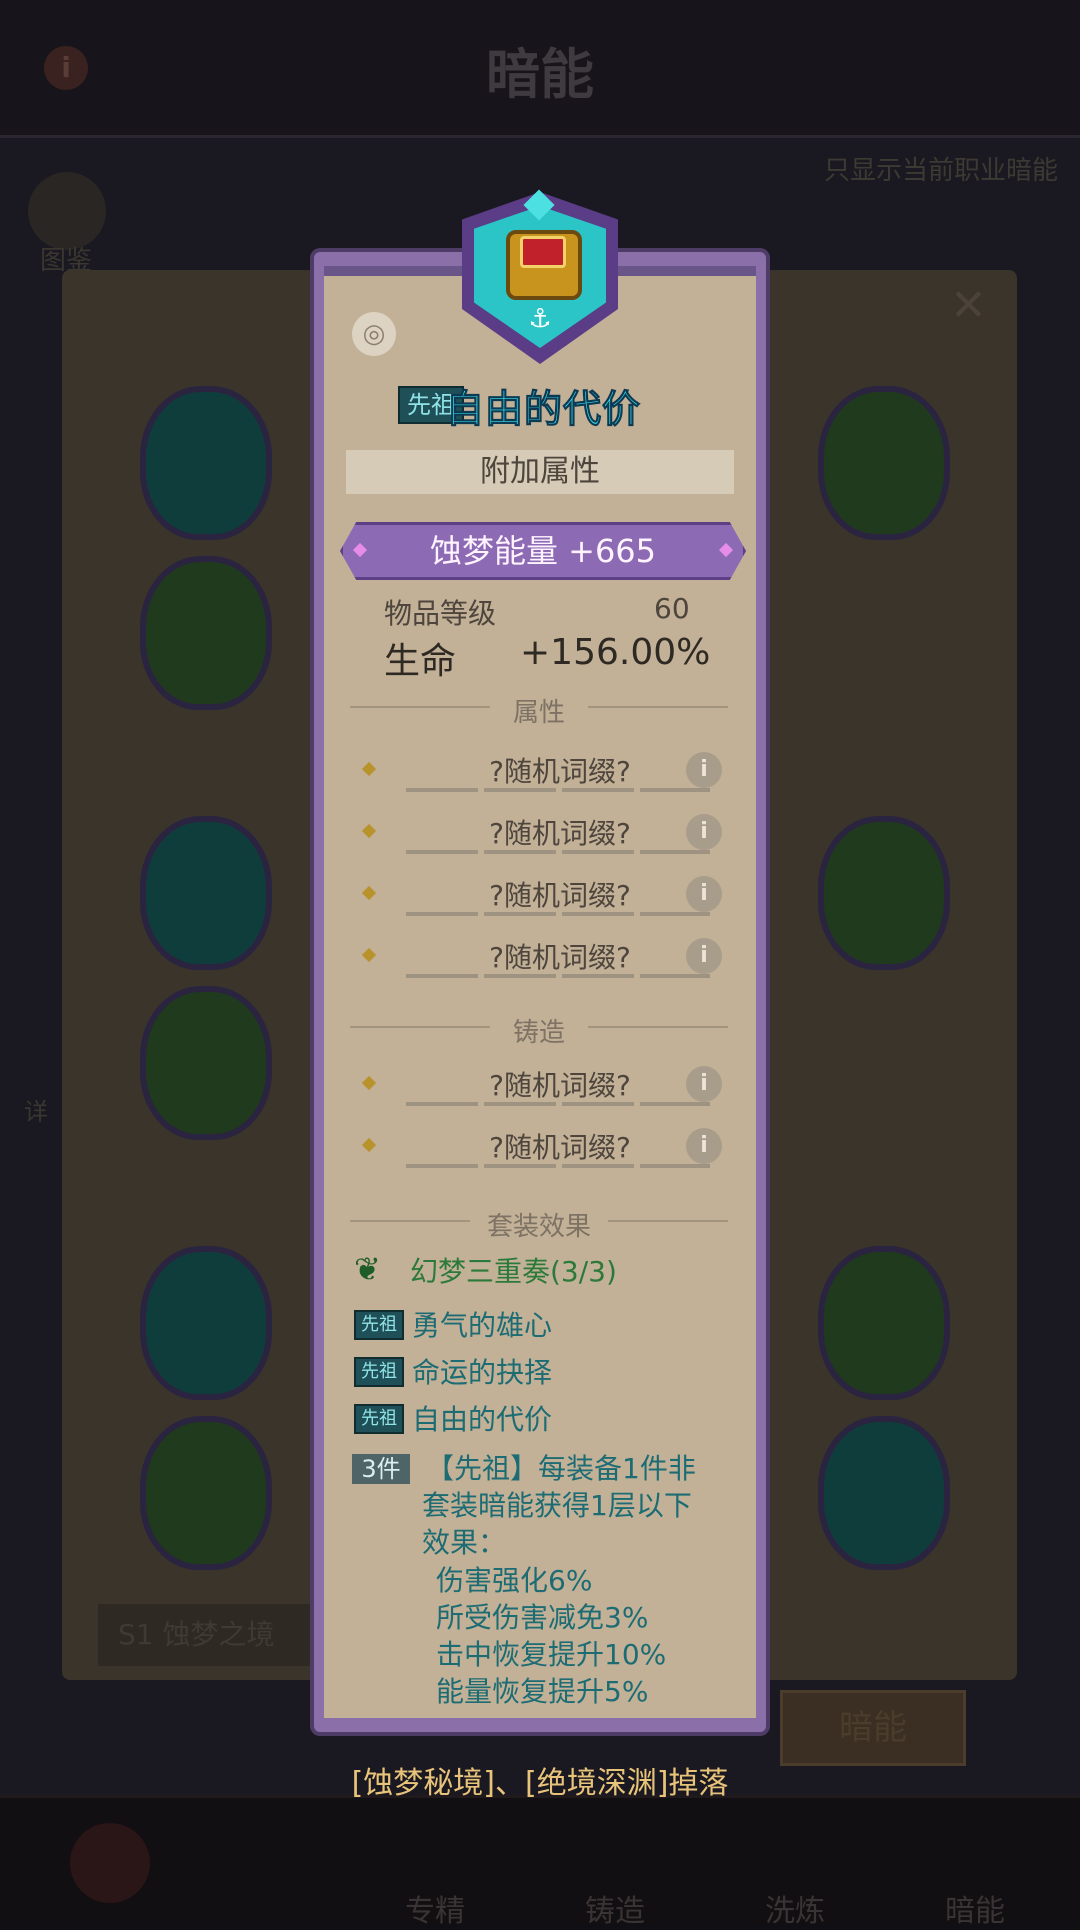 The height and width of the screenshot is (1930, 1080). What do you see at coordinates (539, 710) in the screenshot?
I see `attributes-section-header: 属性` at bounding box center [539, 710].